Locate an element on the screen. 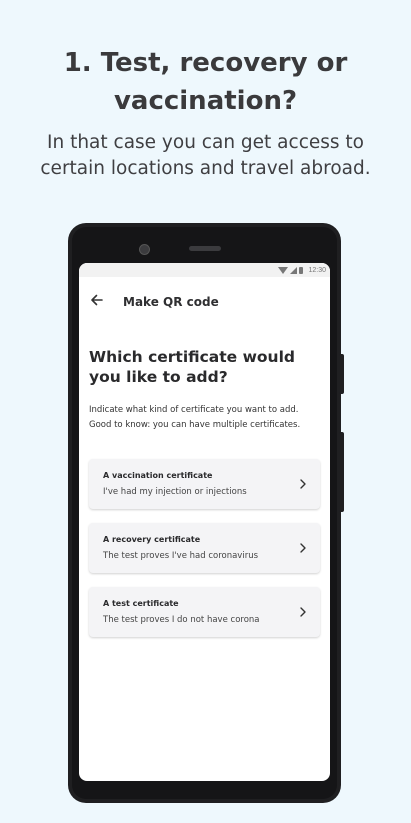 The height and width of the screenshot is (823, 411). question-line-2: you like to add? is located at coordinates (158, 377).